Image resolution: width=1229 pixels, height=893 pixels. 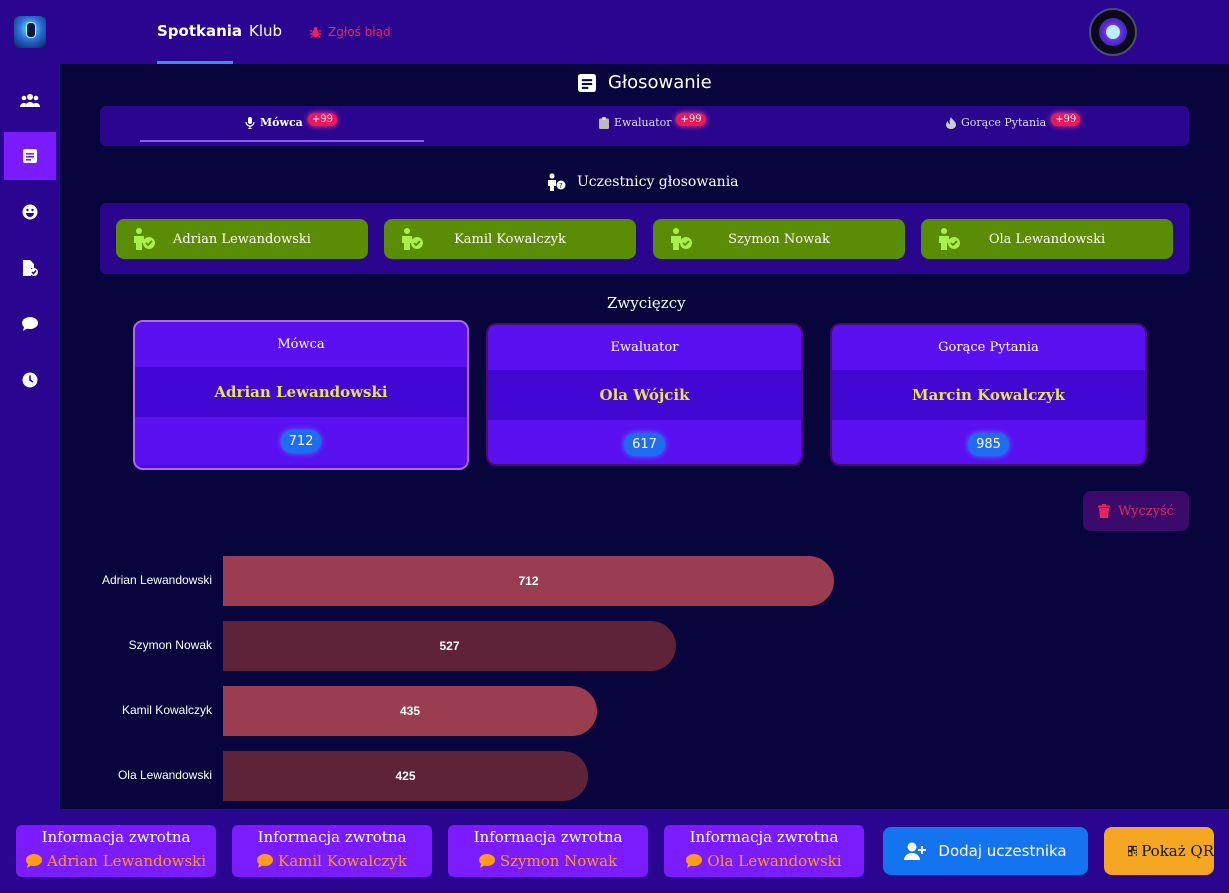 I want to click on winner-score-row: 985, so click(x=988, y=442).